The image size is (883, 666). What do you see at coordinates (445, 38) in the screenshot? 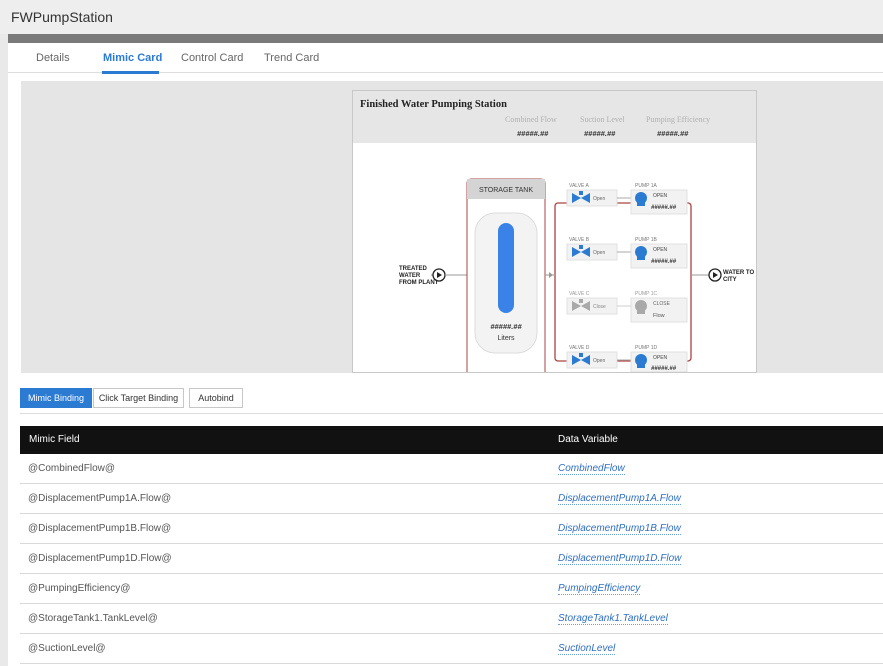
I see `header-divider` at bounding box center [445, 38].